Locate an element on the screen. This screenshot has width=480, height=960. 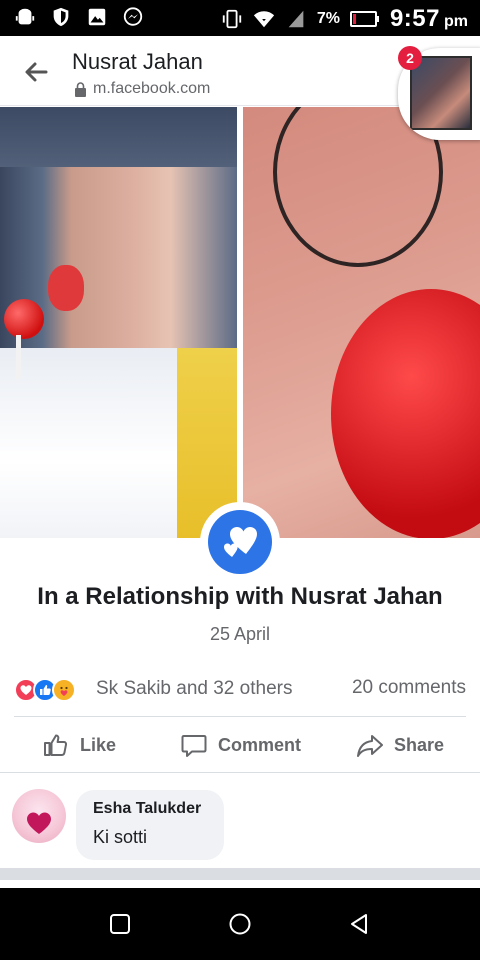
relationship-hearts-icon is located at coordinates (240, 542).